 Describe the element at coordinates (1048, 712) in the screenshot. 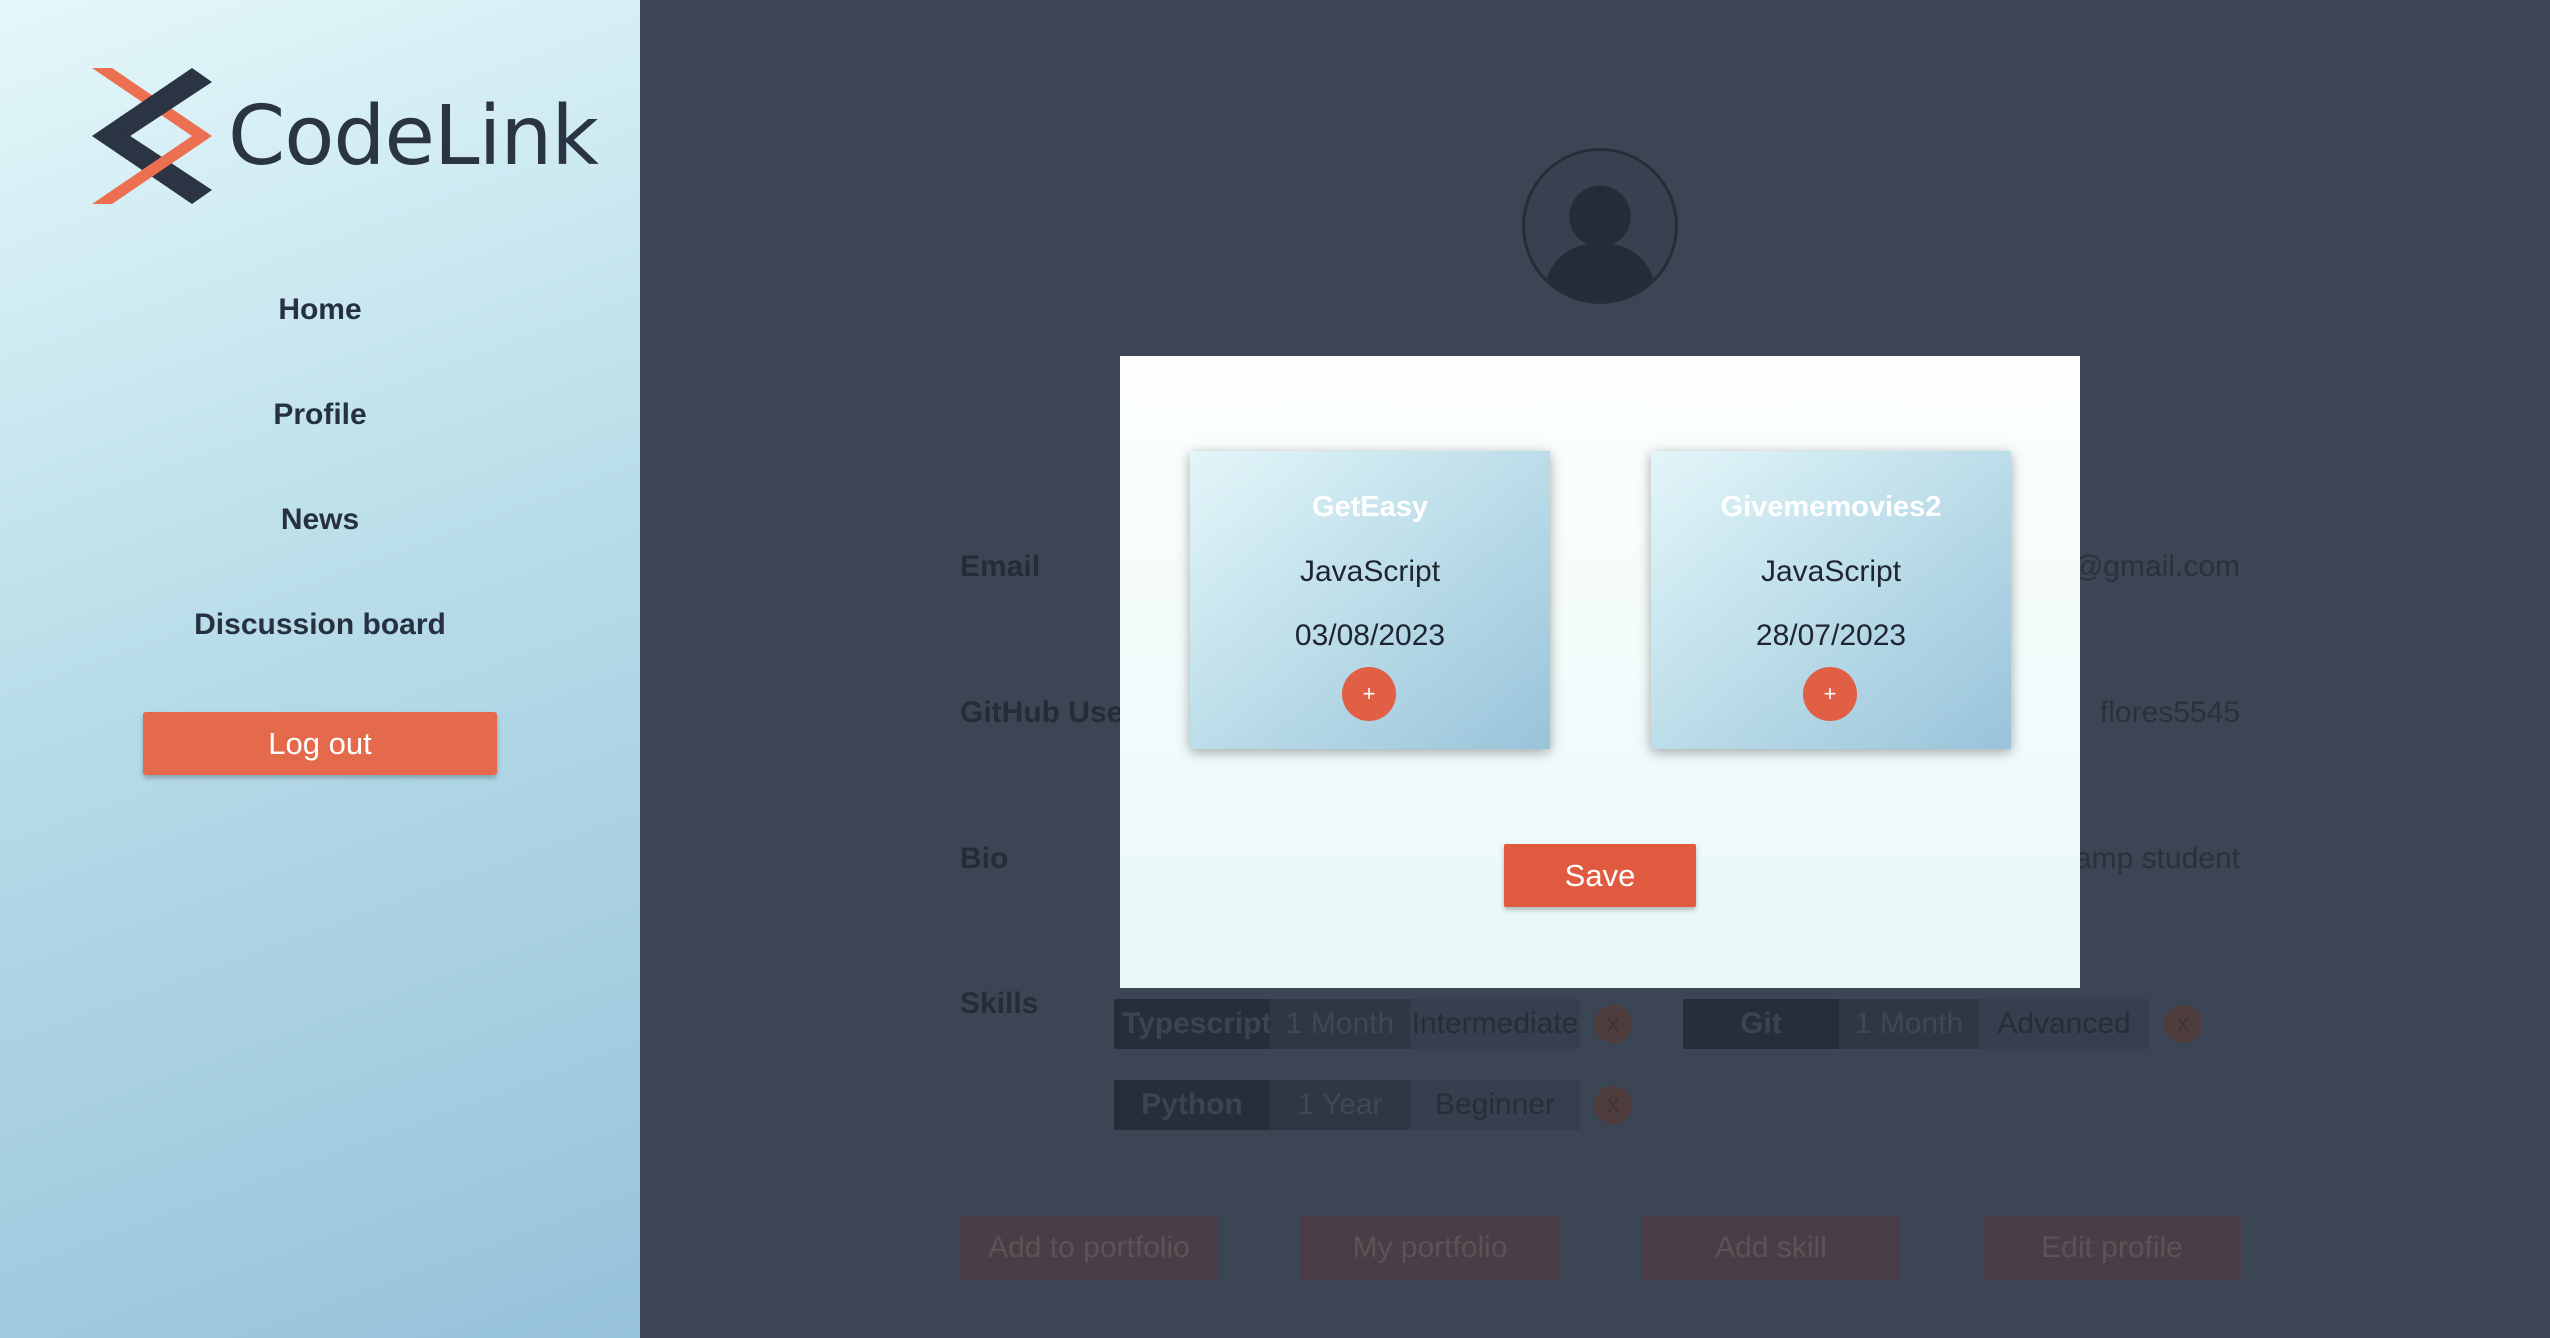

I see `github-label: GitHub User` at that location.